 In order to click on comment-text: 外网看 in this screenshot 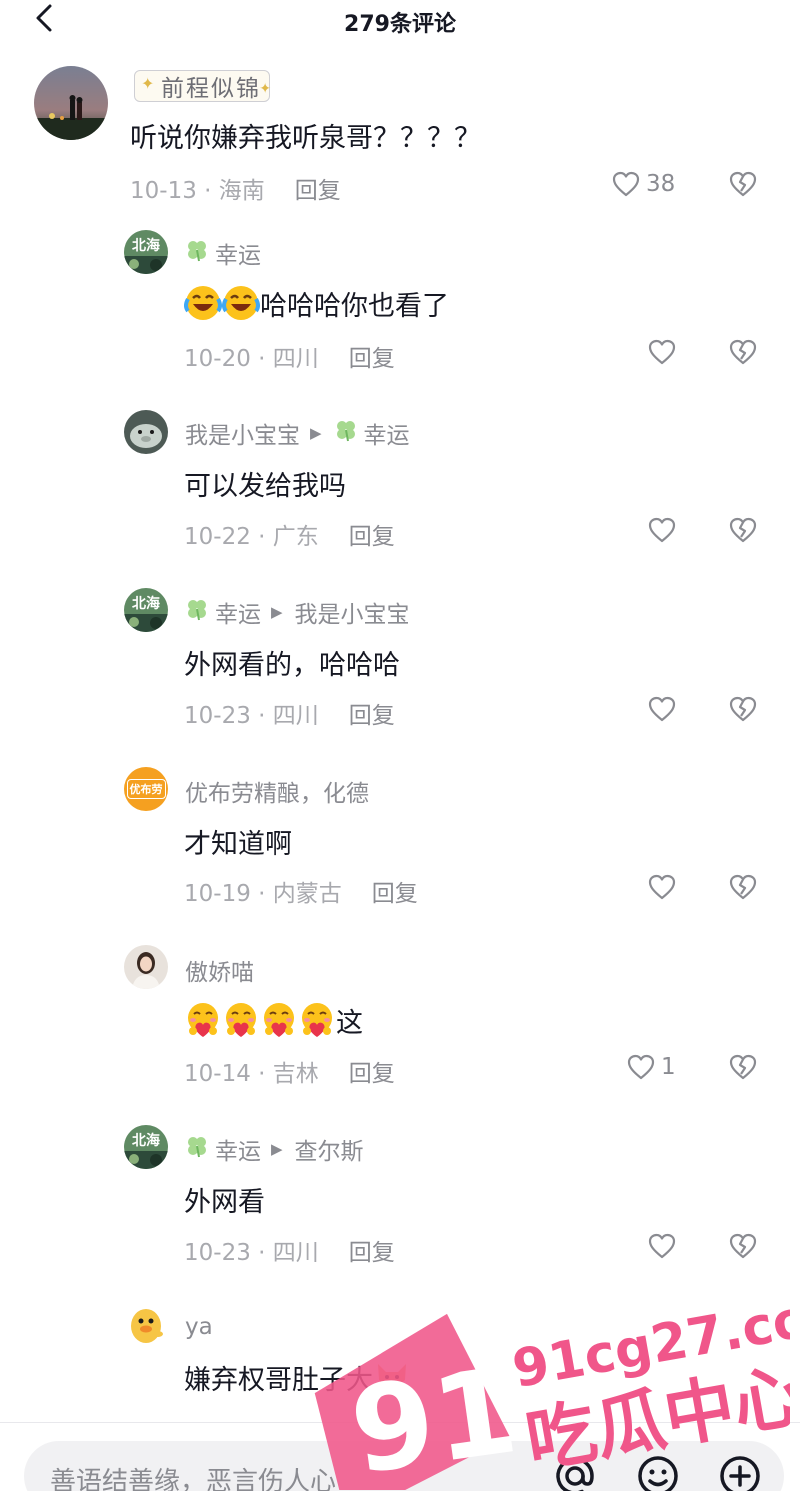, I will do `click(224, 1202)`.